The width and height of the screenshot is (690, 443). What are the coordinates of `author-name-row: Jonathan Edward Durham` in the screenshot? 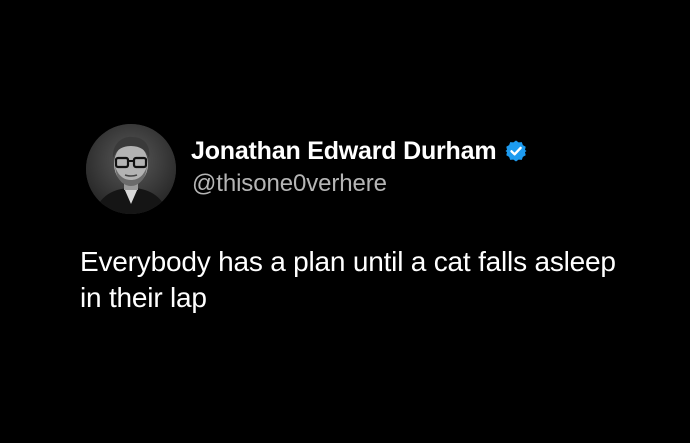 It's located at (359, 151).